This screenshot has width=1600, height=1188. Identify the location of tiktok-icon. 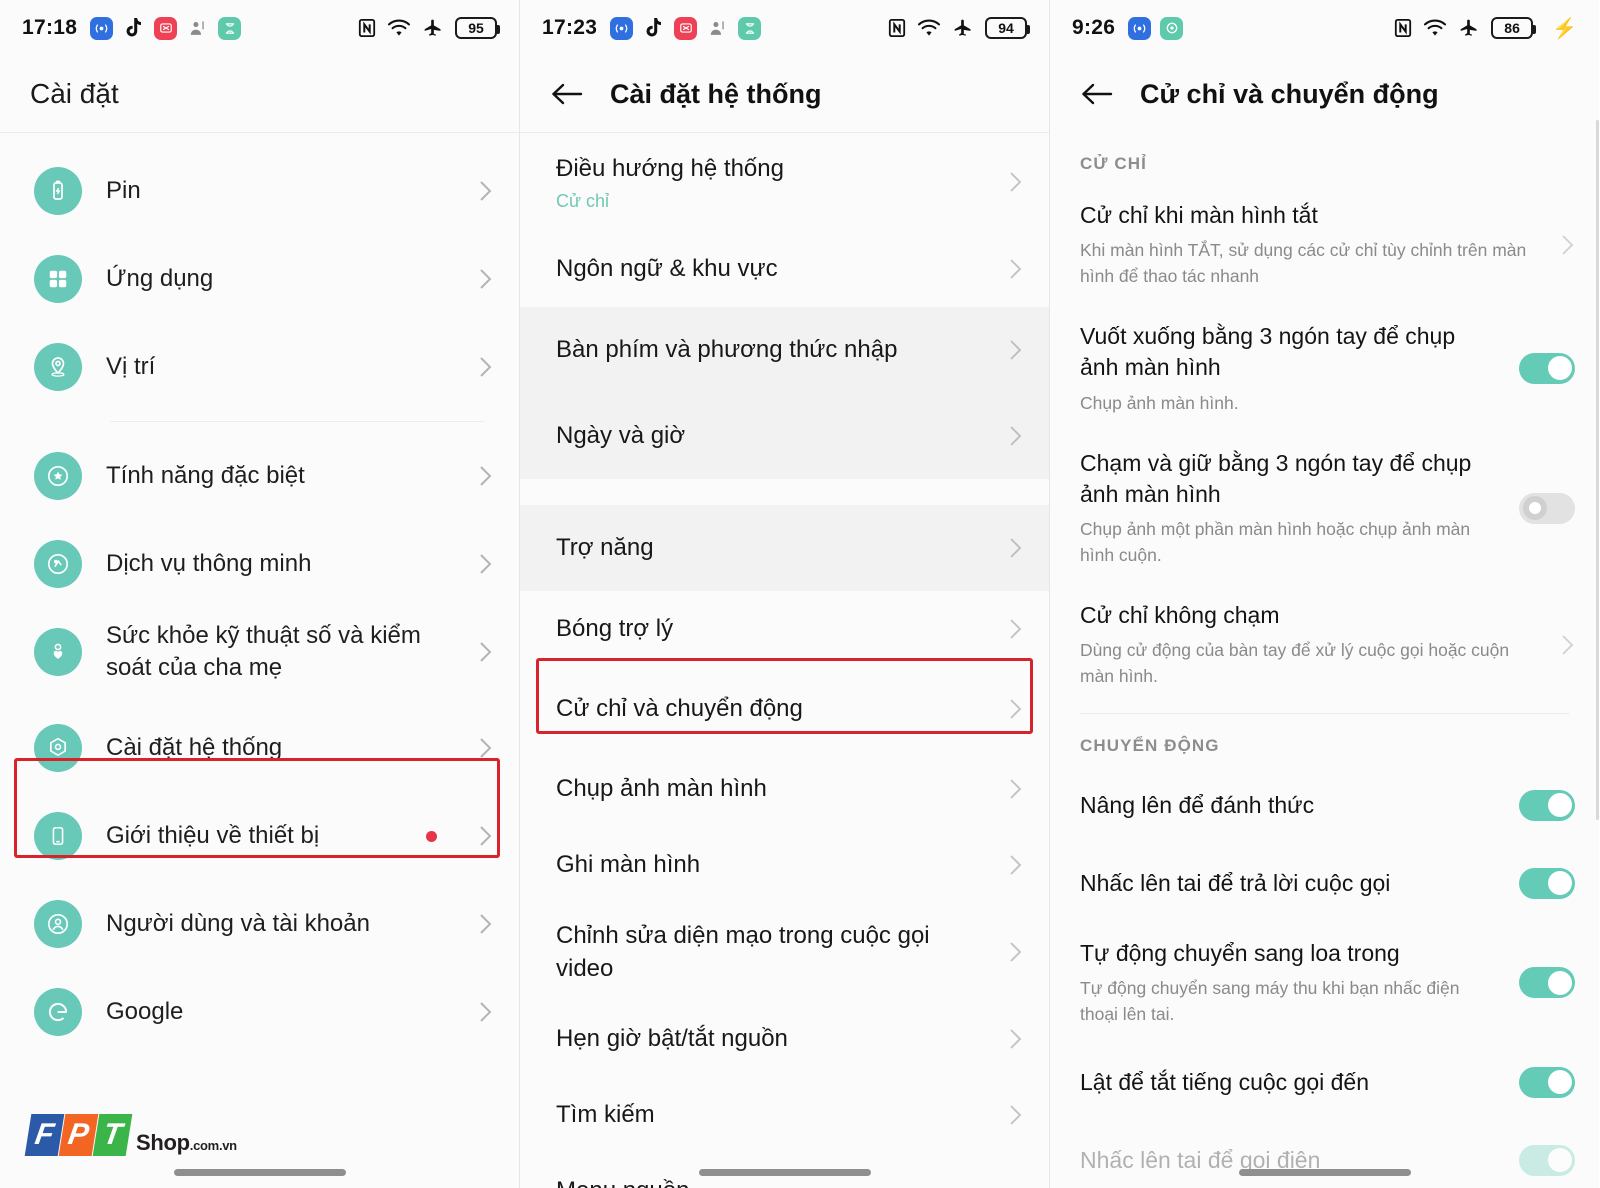
(133, 28).